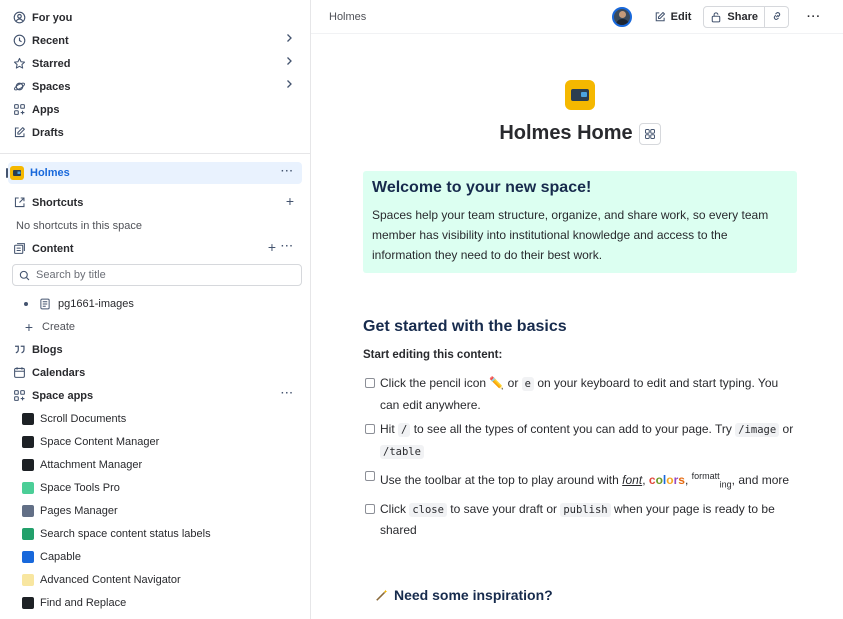 The image size is (843, 619). I want to click on space-app-item: Space Content Manager, so click(155, 441).